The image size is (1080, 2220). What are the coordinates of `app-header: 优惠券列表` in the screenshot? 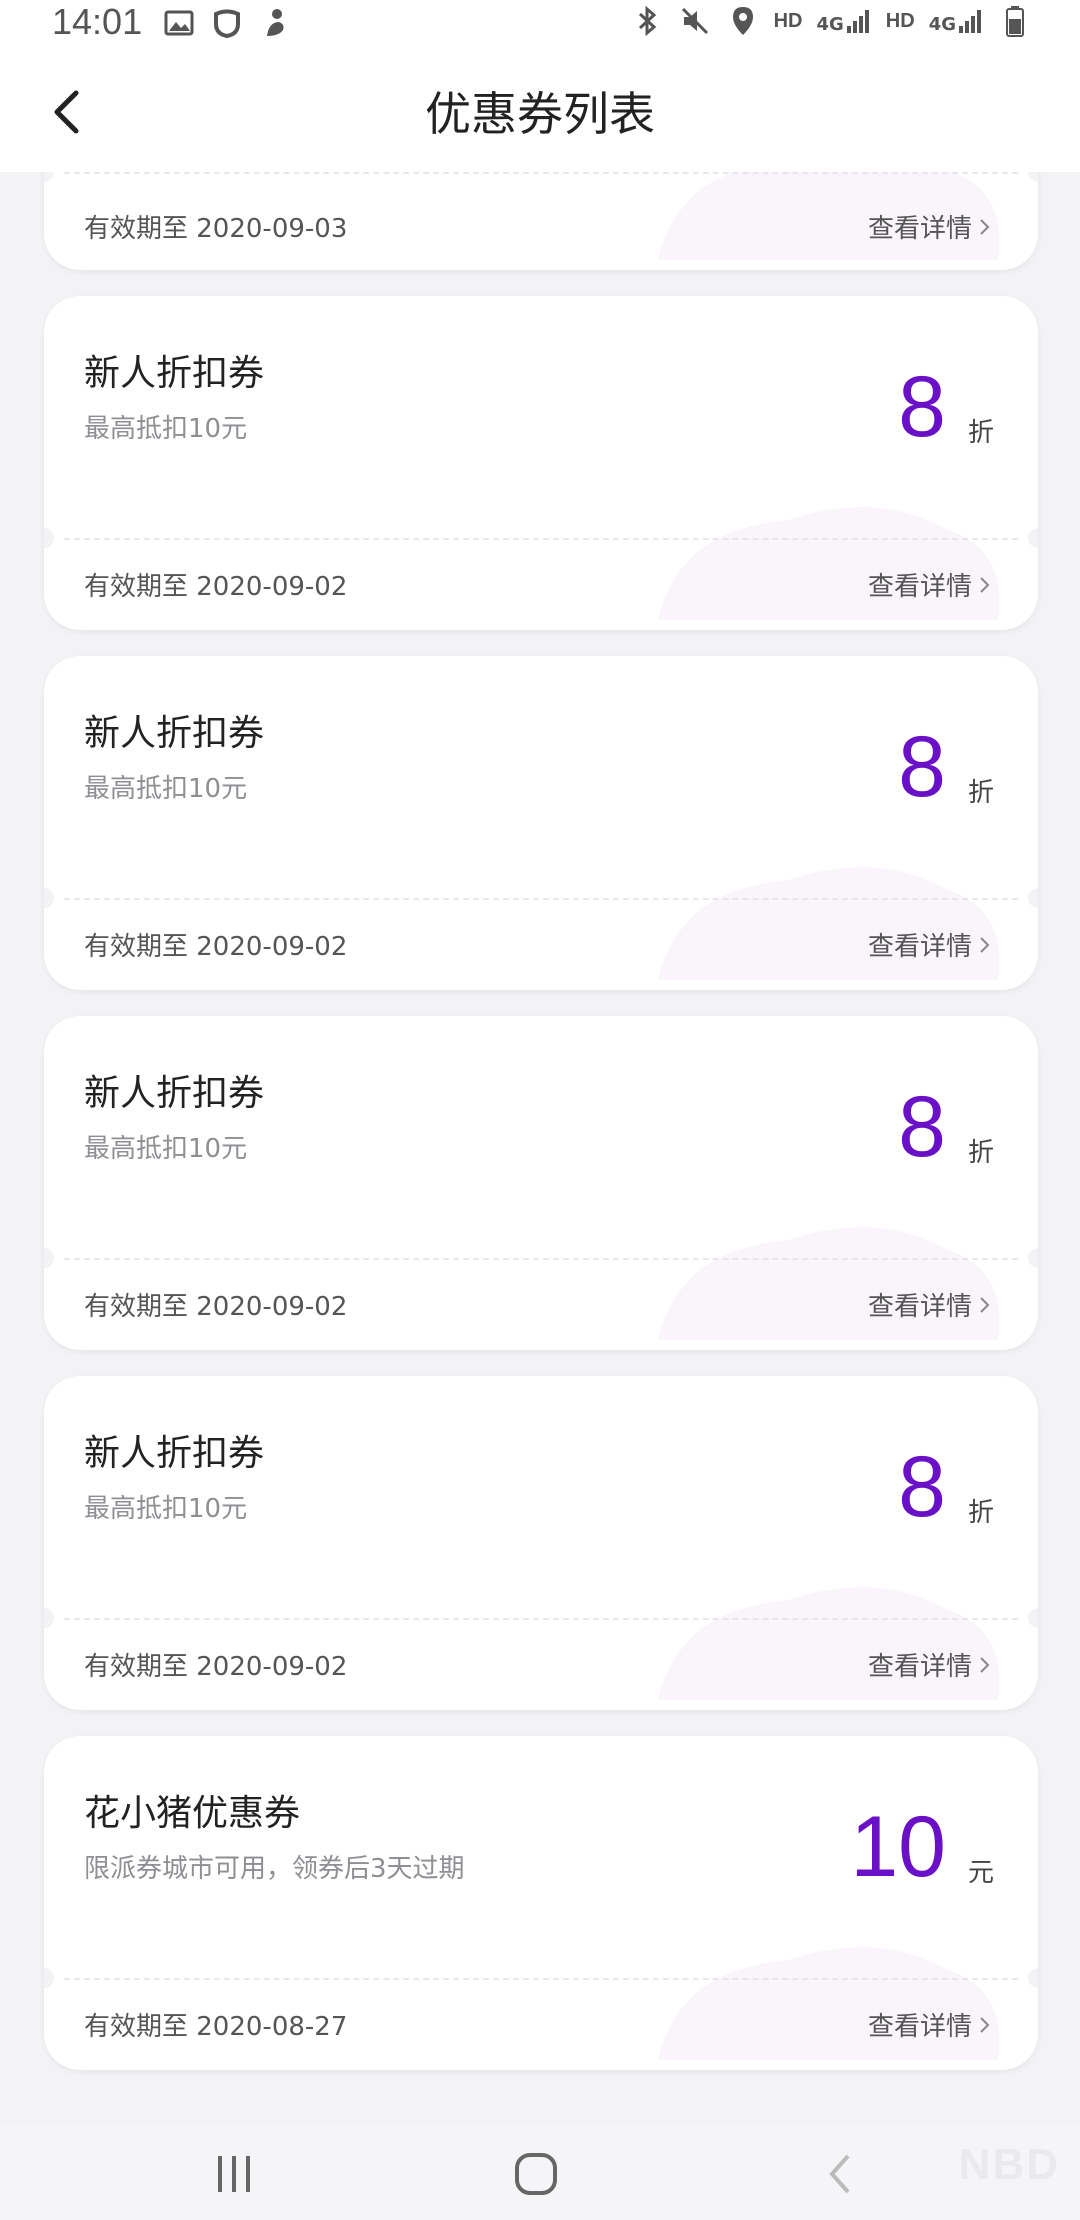 It's located at (540, 110).